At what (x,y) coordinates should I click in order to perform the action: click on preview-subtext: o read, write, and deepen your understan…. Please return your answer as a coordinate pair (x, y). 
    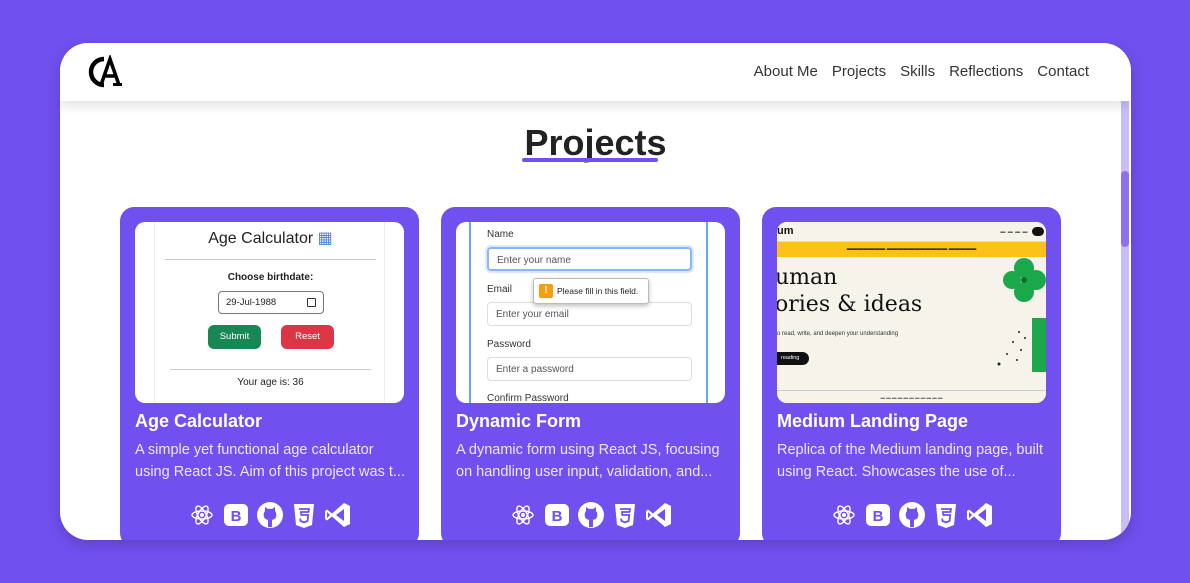
    Looking at the image, I should click on (838, 334).